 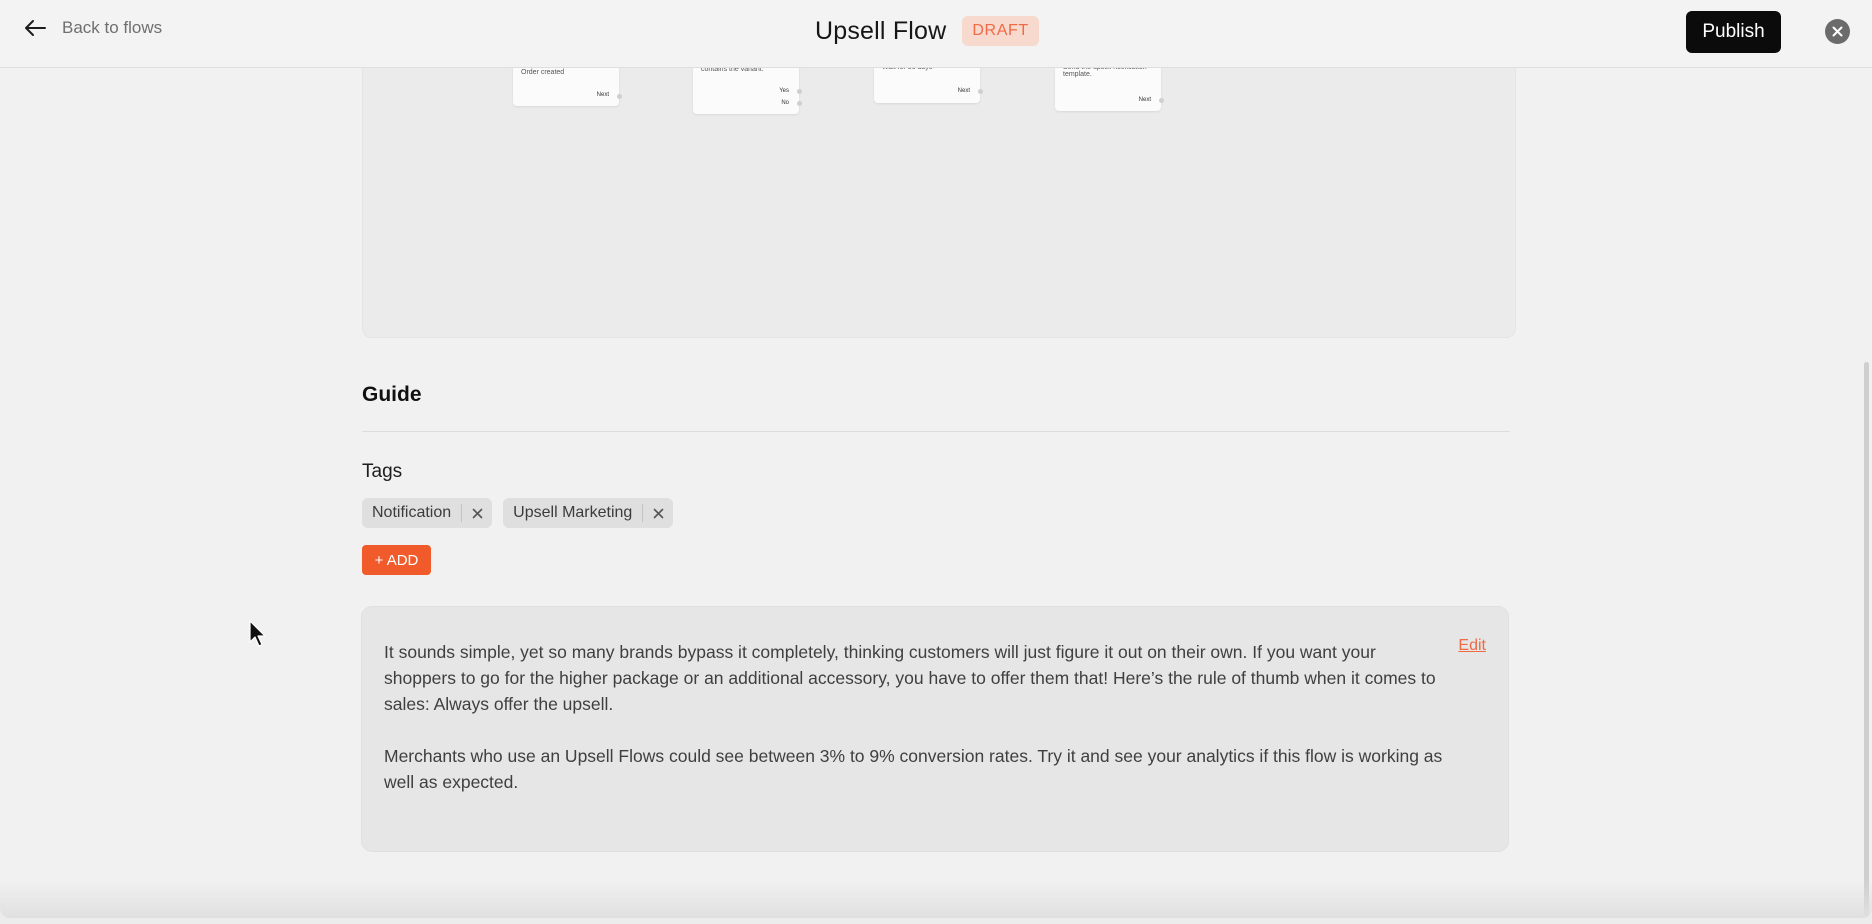 I want to click on title-group: Upsell Flow DRAFT, so click(x=927, y=31).